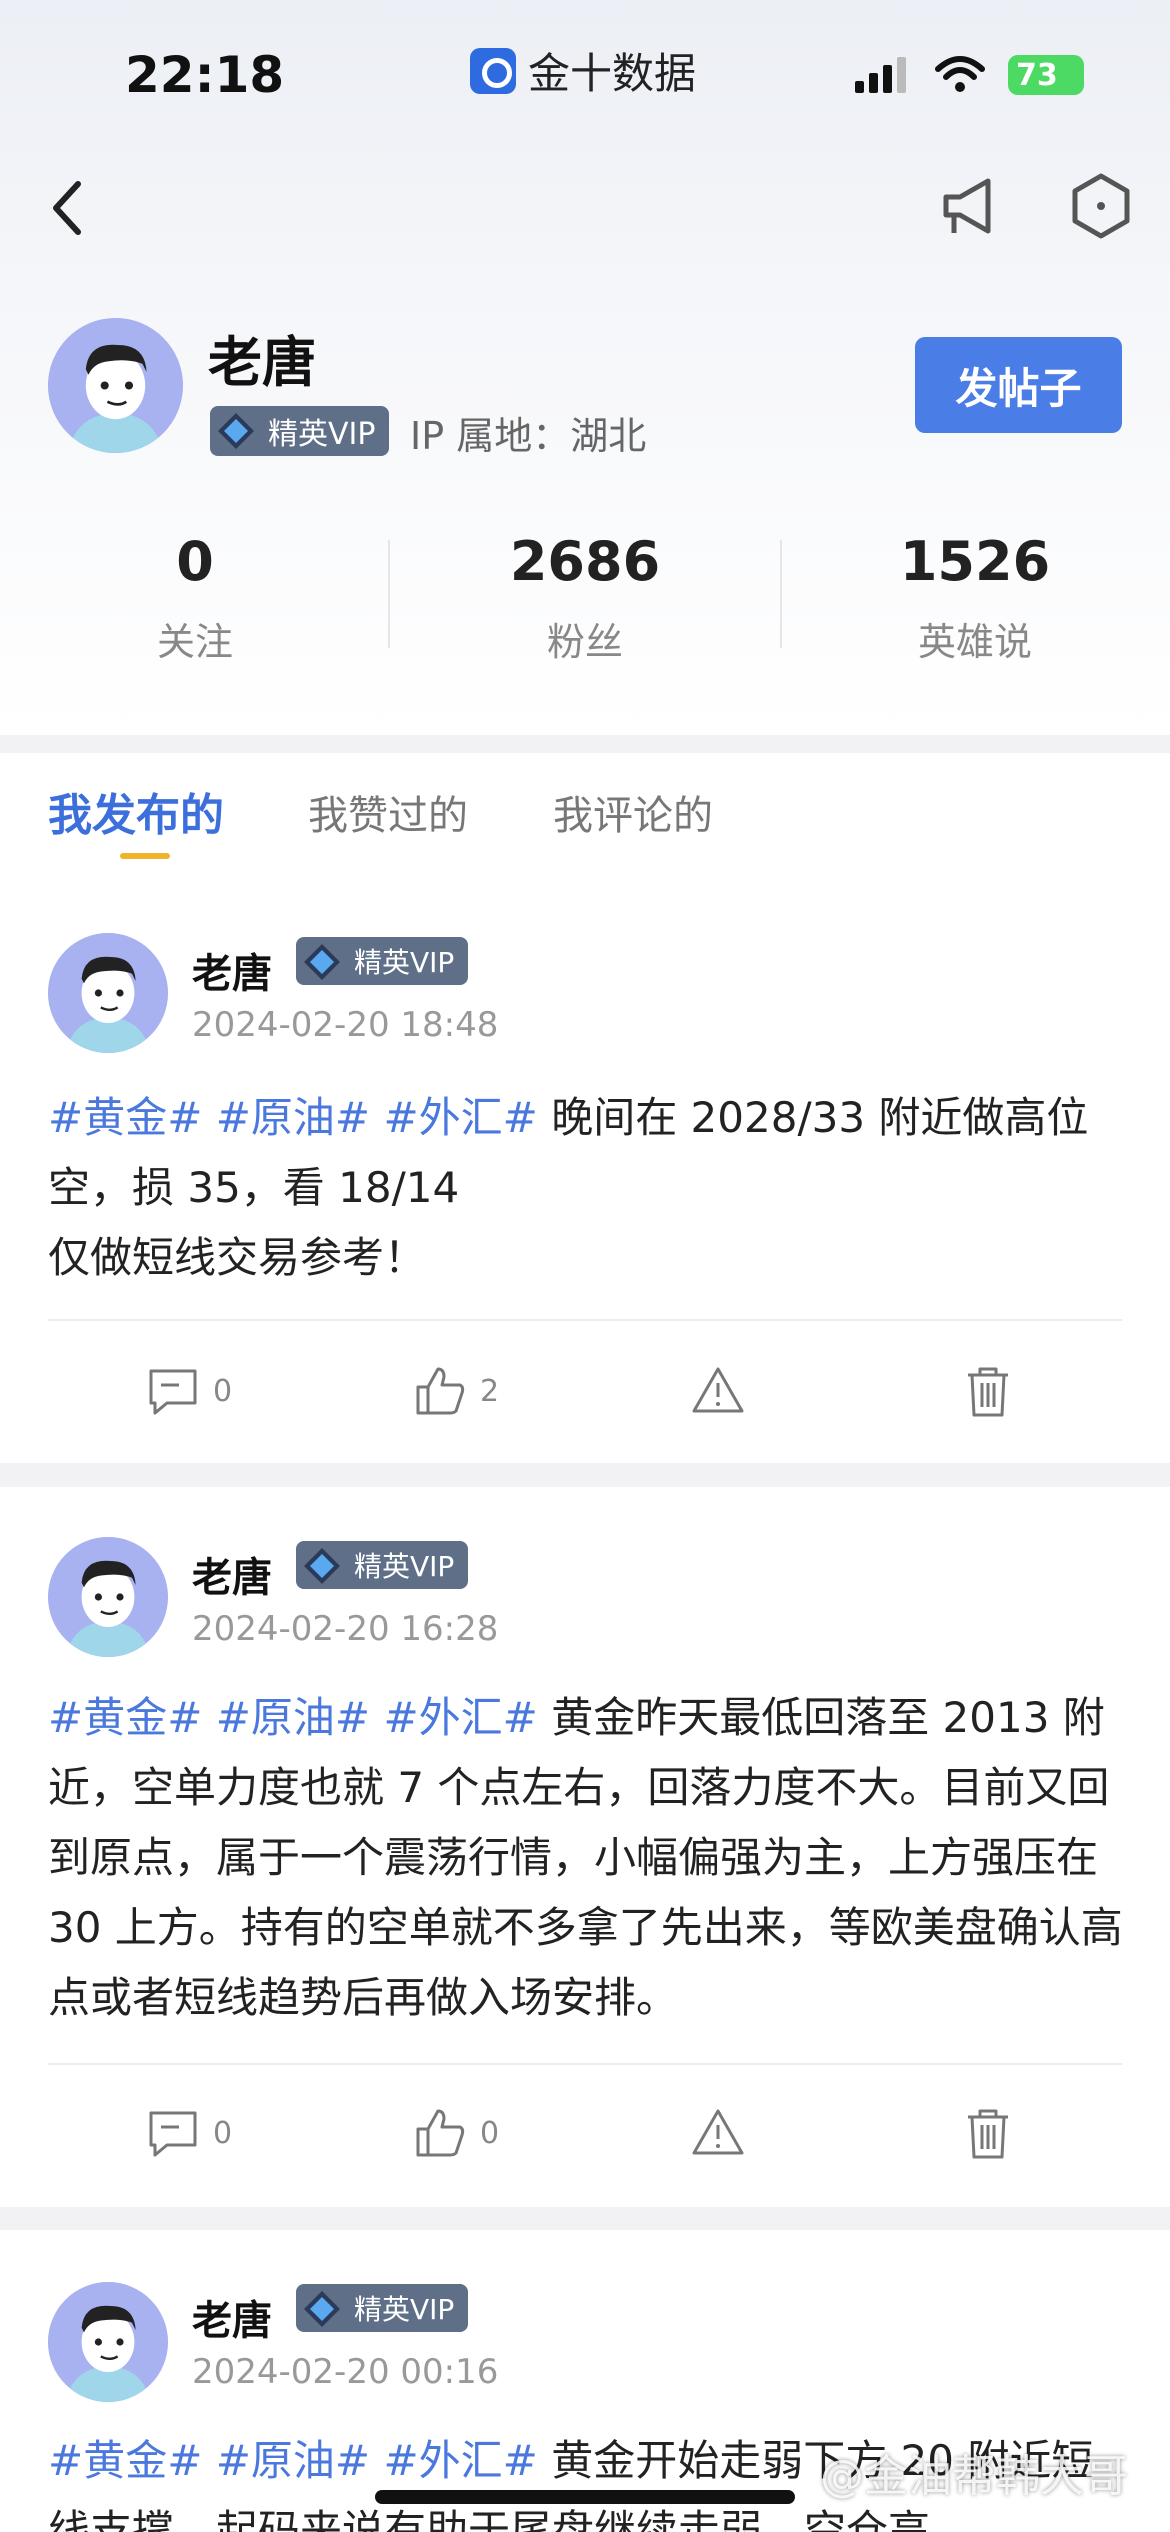 The image size is (1170, 2532). What do you see at coordinates (388, 812) in the screenshot?
I see `tab-liked: 我赞过的` at bounding box center [388, 812].